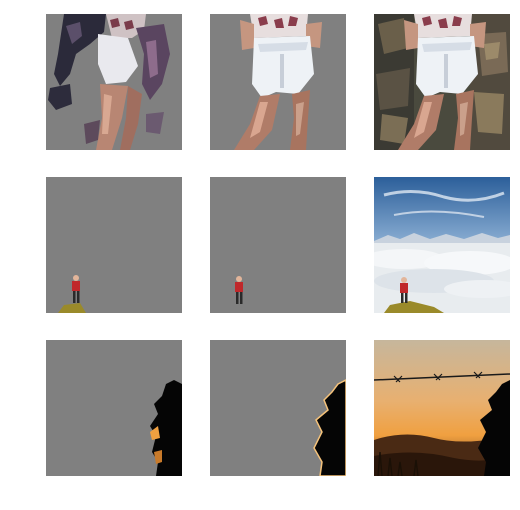  I want to click on tile-silhouette-photo, so click(442, 408).